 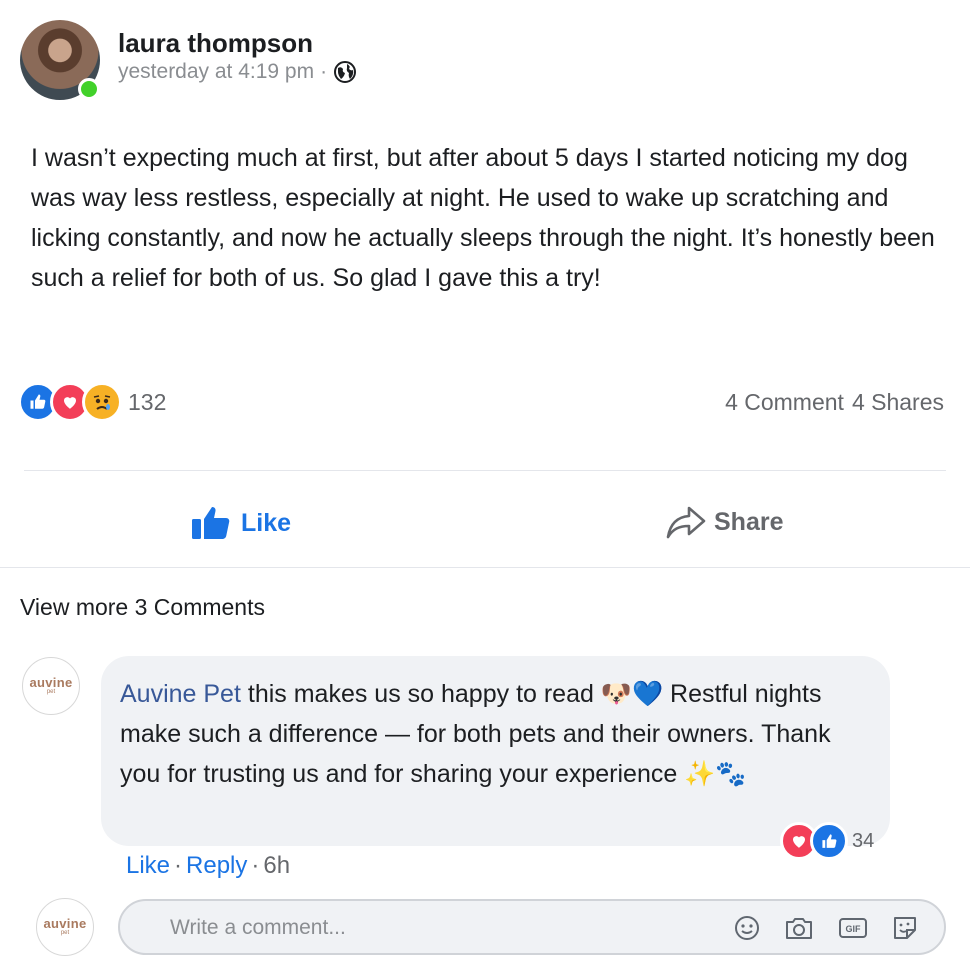 What do you see at coordinates (148, 866) in the screenshot?
I see `comment-like-link: Like` at bounding box center [148, 866].